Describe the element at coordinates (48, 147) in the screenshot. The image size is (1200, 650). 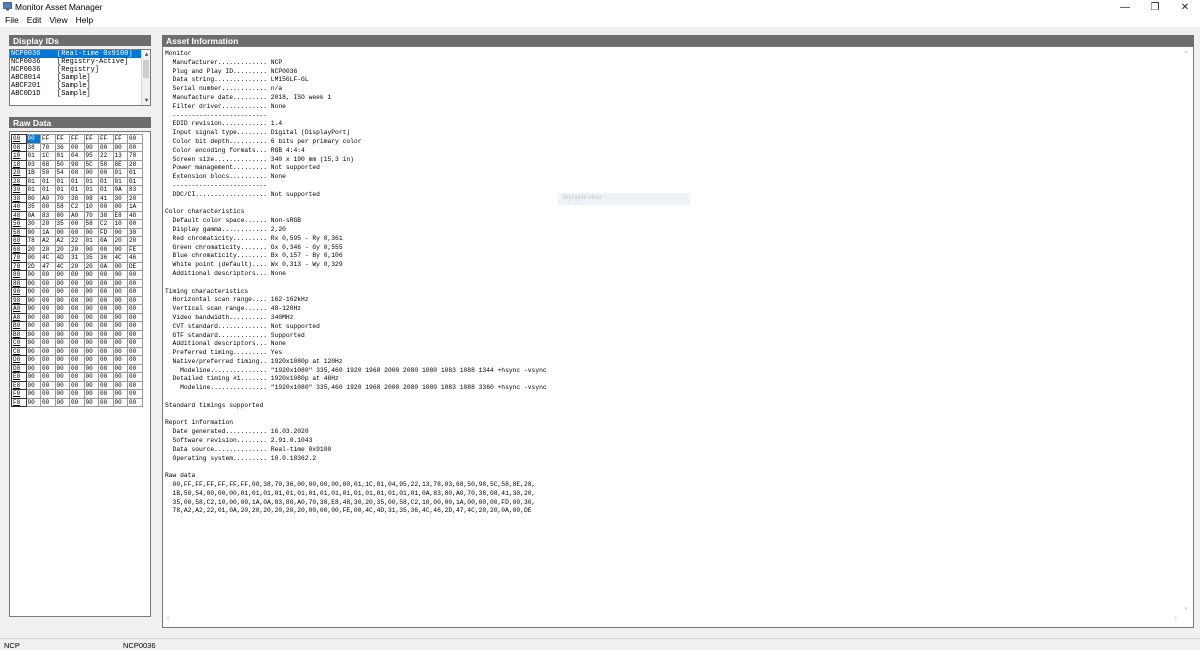
I see `byte-cell: 70` at that location.